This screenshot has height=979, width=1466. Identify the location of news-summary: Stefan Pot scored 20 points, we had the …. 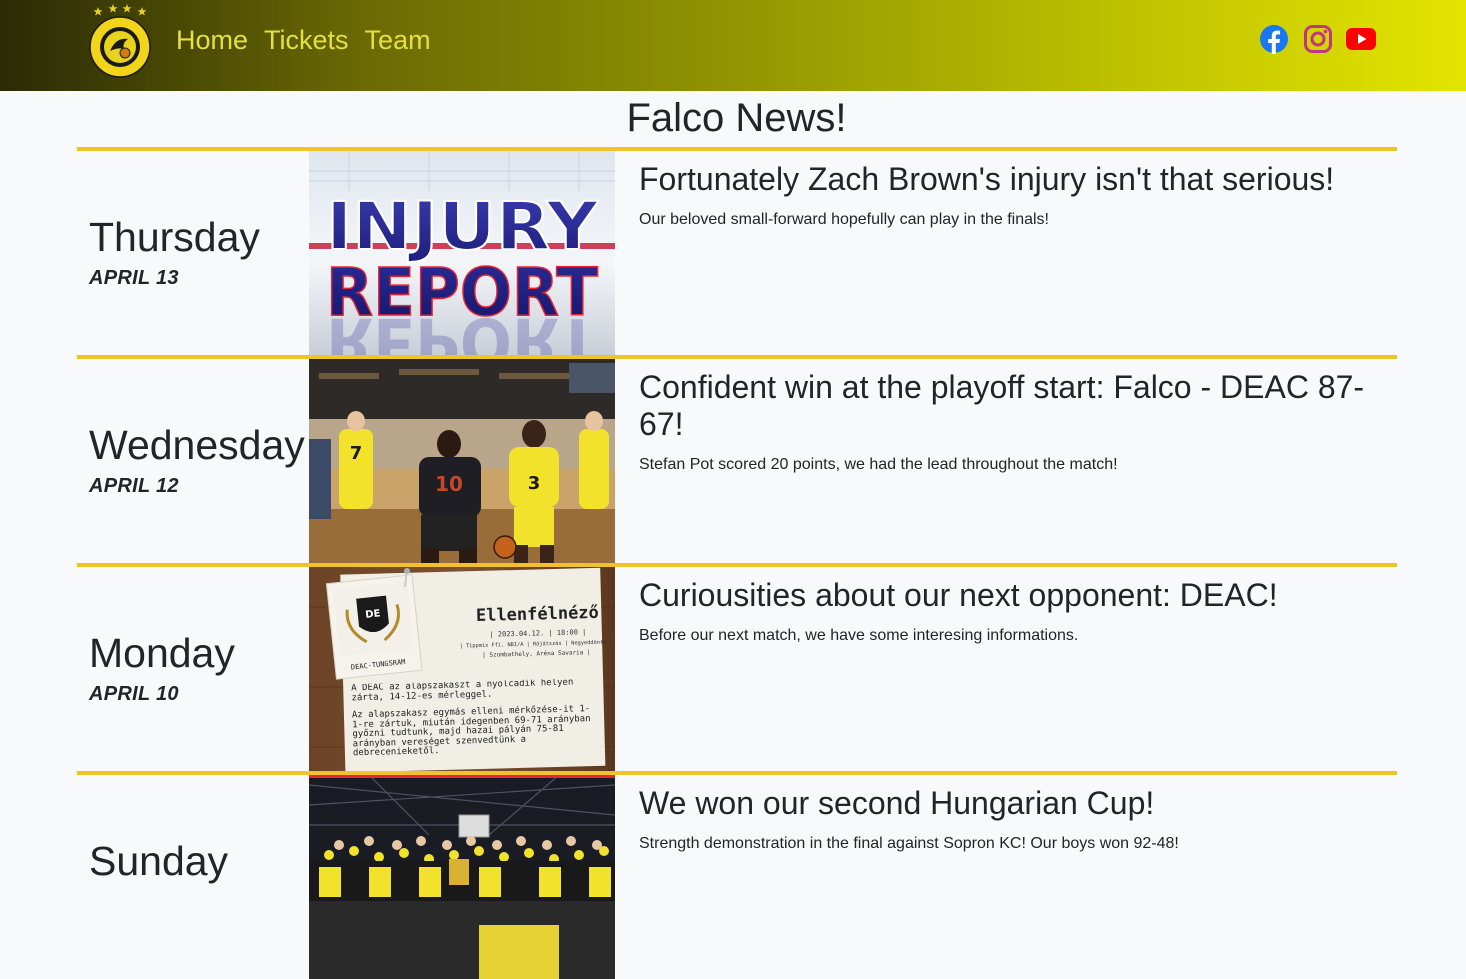
(878, 464).